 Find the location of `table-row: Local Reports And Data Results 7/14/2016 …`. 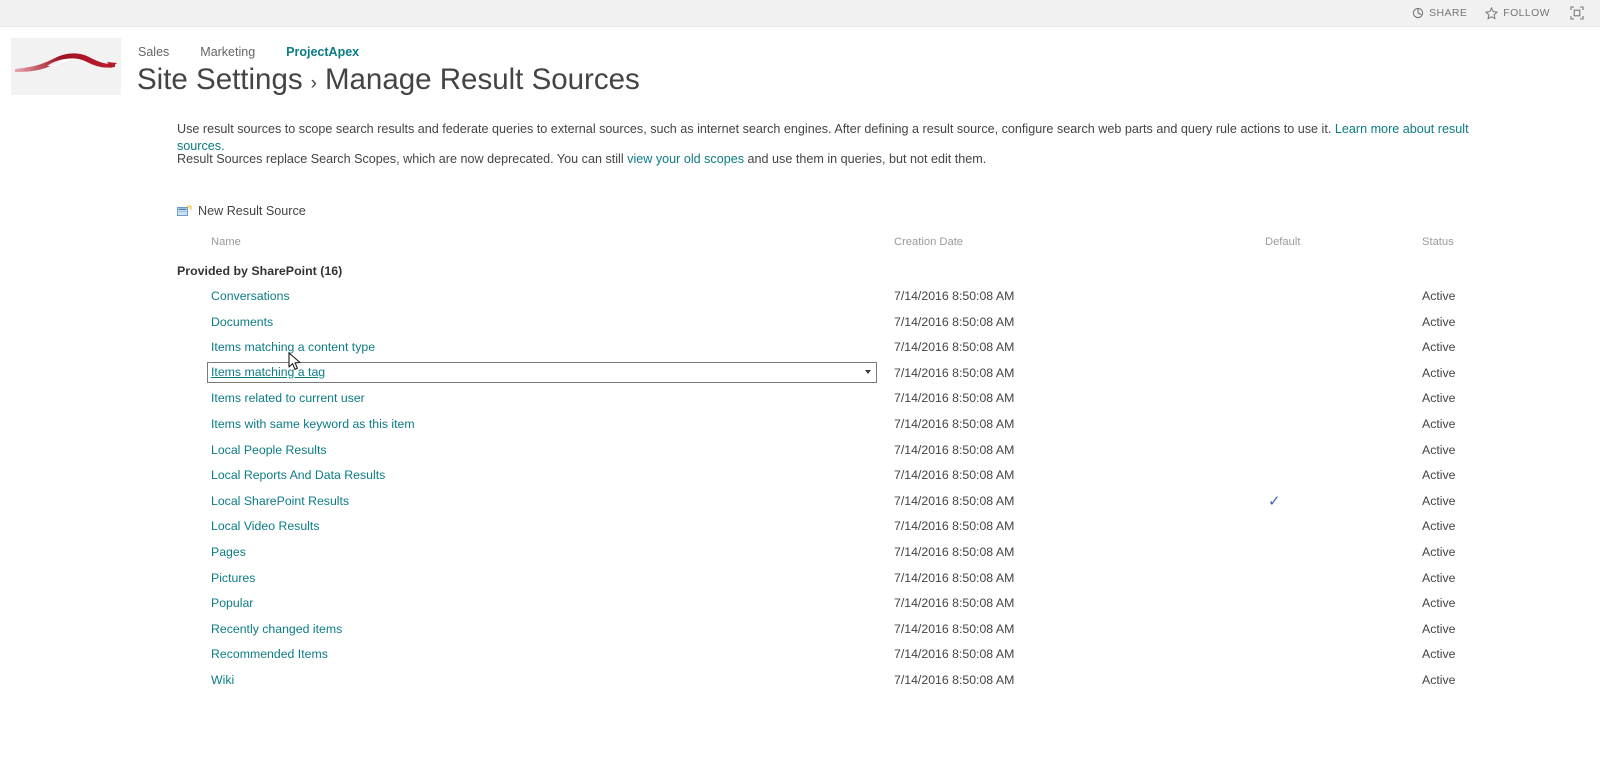

table-row: Local Reports And Data Results 7/14/2016 … is located at coordinates (800, 480).